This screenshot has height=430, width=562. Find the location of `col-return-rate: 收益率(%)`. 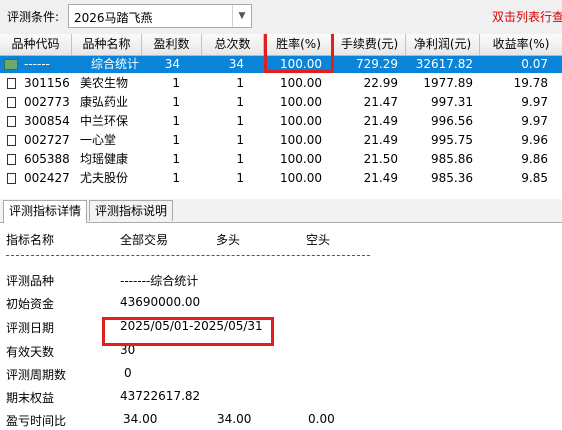

col-return-rate: 收益率(%) is located at coordinates (521, 44).